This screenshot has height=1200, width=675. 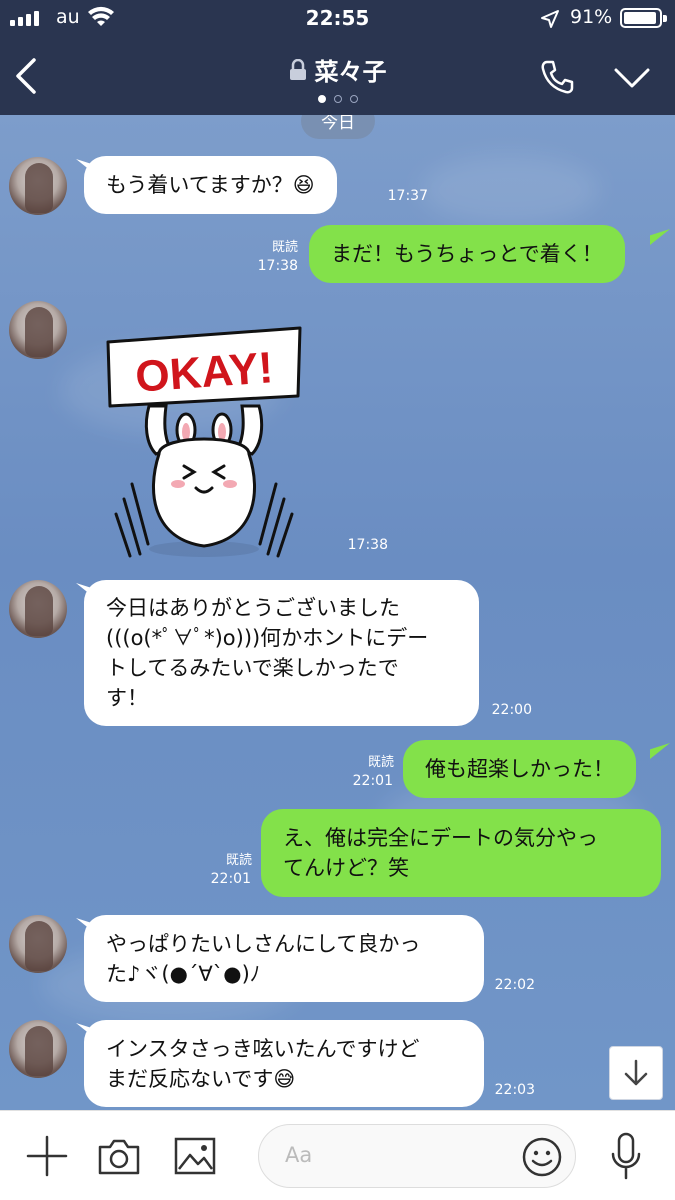 I want to click on message-time: 22:00, so click(x=511, y=710).